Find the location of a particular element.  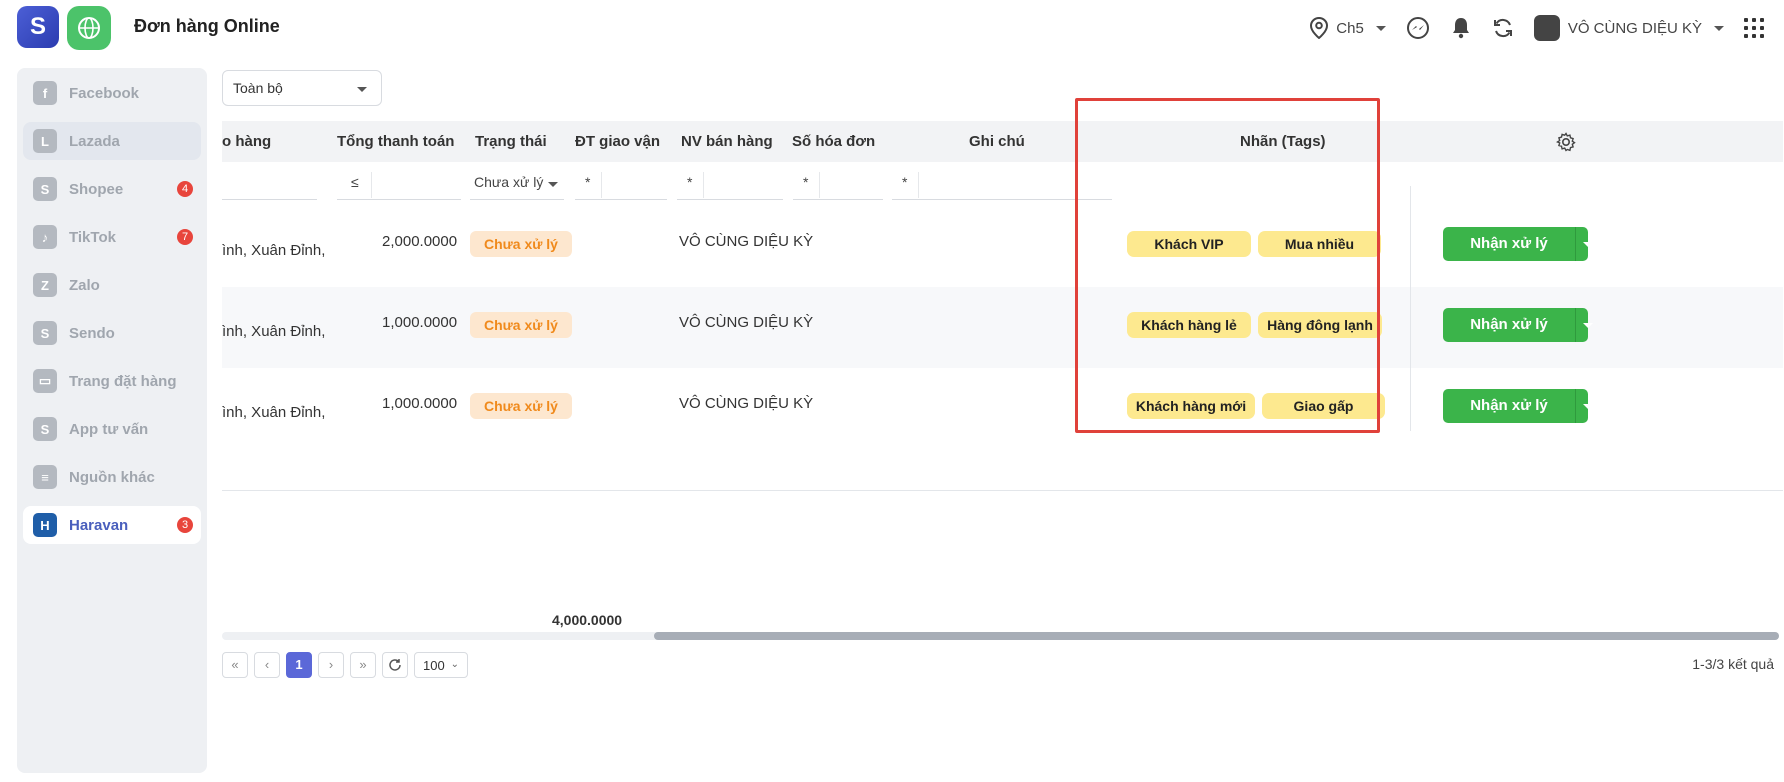

top-bar: S Đơn hàng Online Ch5 VÔ CÙNG DIỆU KỲ is located at coordinates (892, 28).